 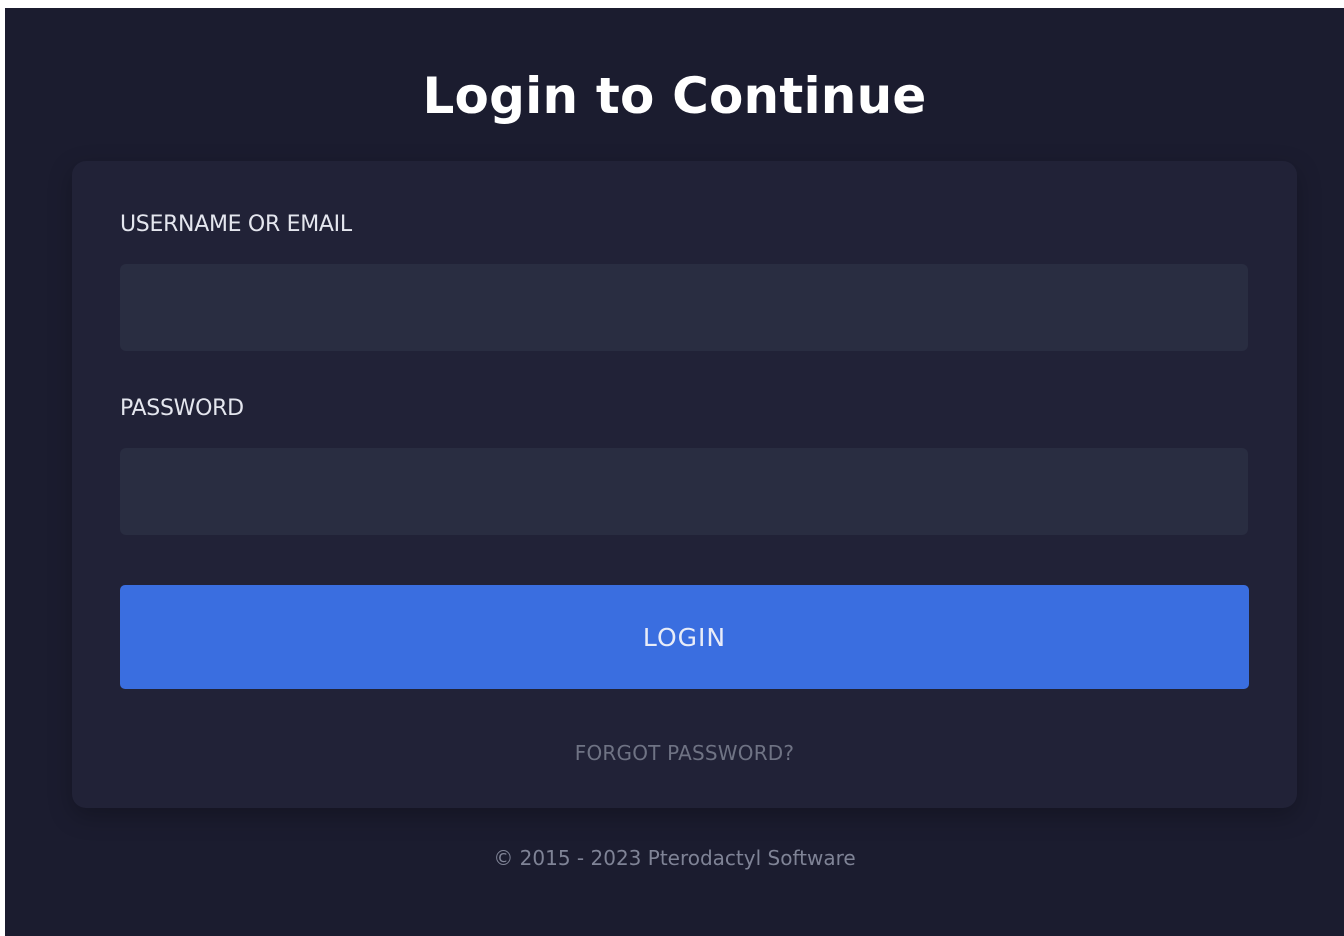 I want to click on login-button: LOGIN, so click(x=684, y=637).